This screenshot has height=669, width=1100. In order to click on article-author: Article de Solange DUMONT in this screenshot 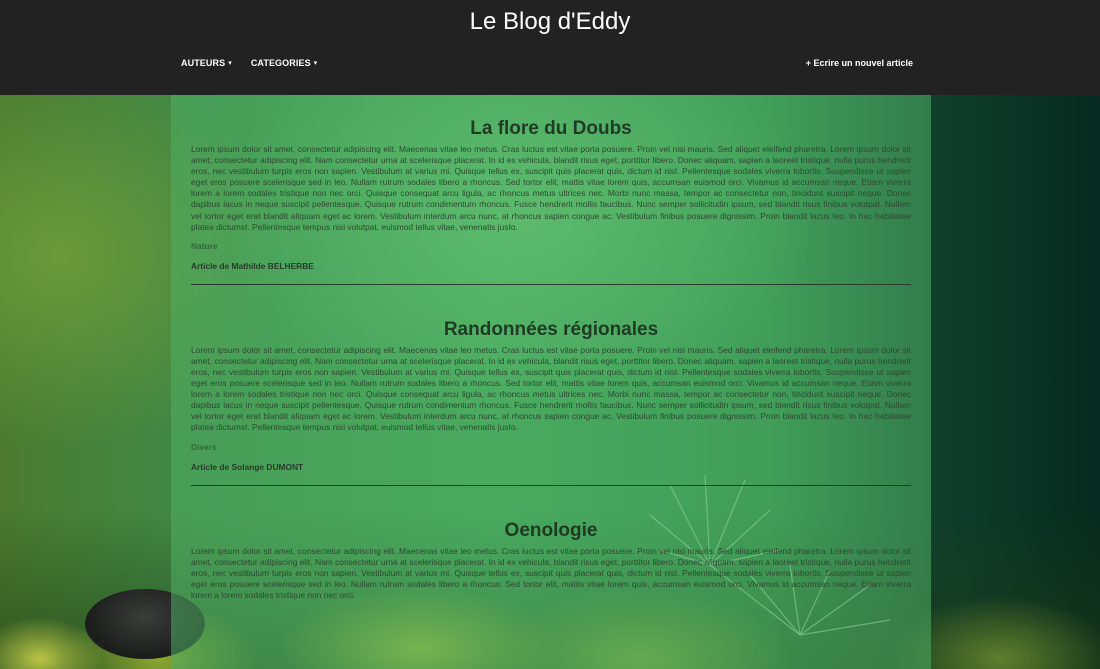, I will do `click(247, 466)`.